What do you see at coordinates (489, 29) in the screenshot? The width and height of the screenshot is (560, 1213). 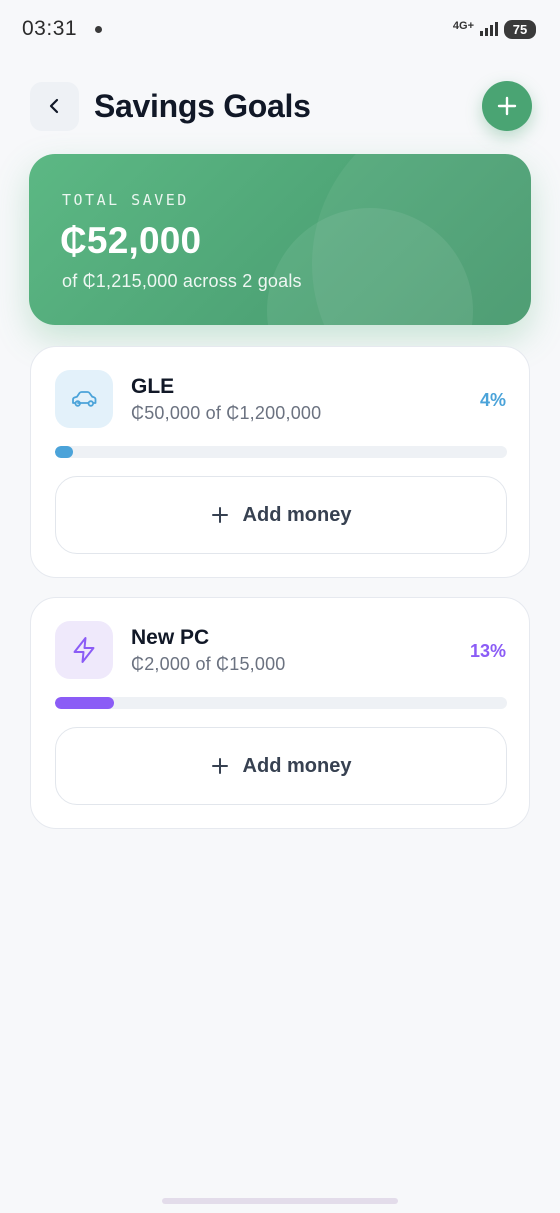 I see `signal-icon` at bounding box center [489, 29].